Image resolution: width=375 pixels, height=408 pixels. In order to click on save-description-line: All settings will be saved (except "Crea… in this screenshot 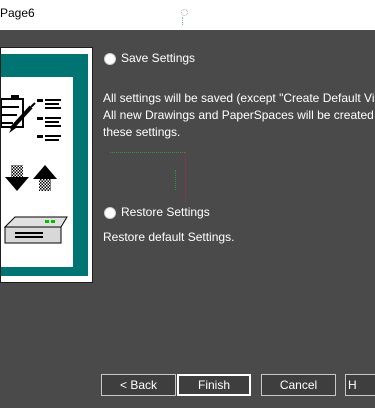, I will do `click(239, 98)`.